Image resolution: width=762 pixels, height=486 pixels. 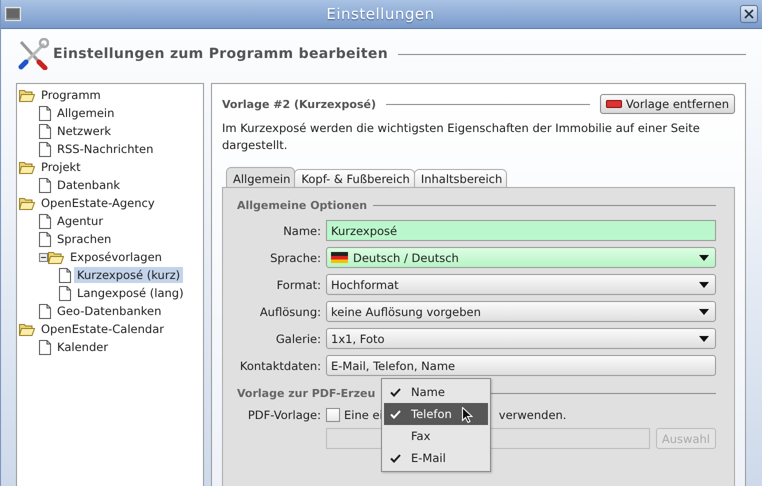 What do you see at coordinates (33, 54) in the screenshot?
I see `tools-icon` at bounding box center [33, 54].